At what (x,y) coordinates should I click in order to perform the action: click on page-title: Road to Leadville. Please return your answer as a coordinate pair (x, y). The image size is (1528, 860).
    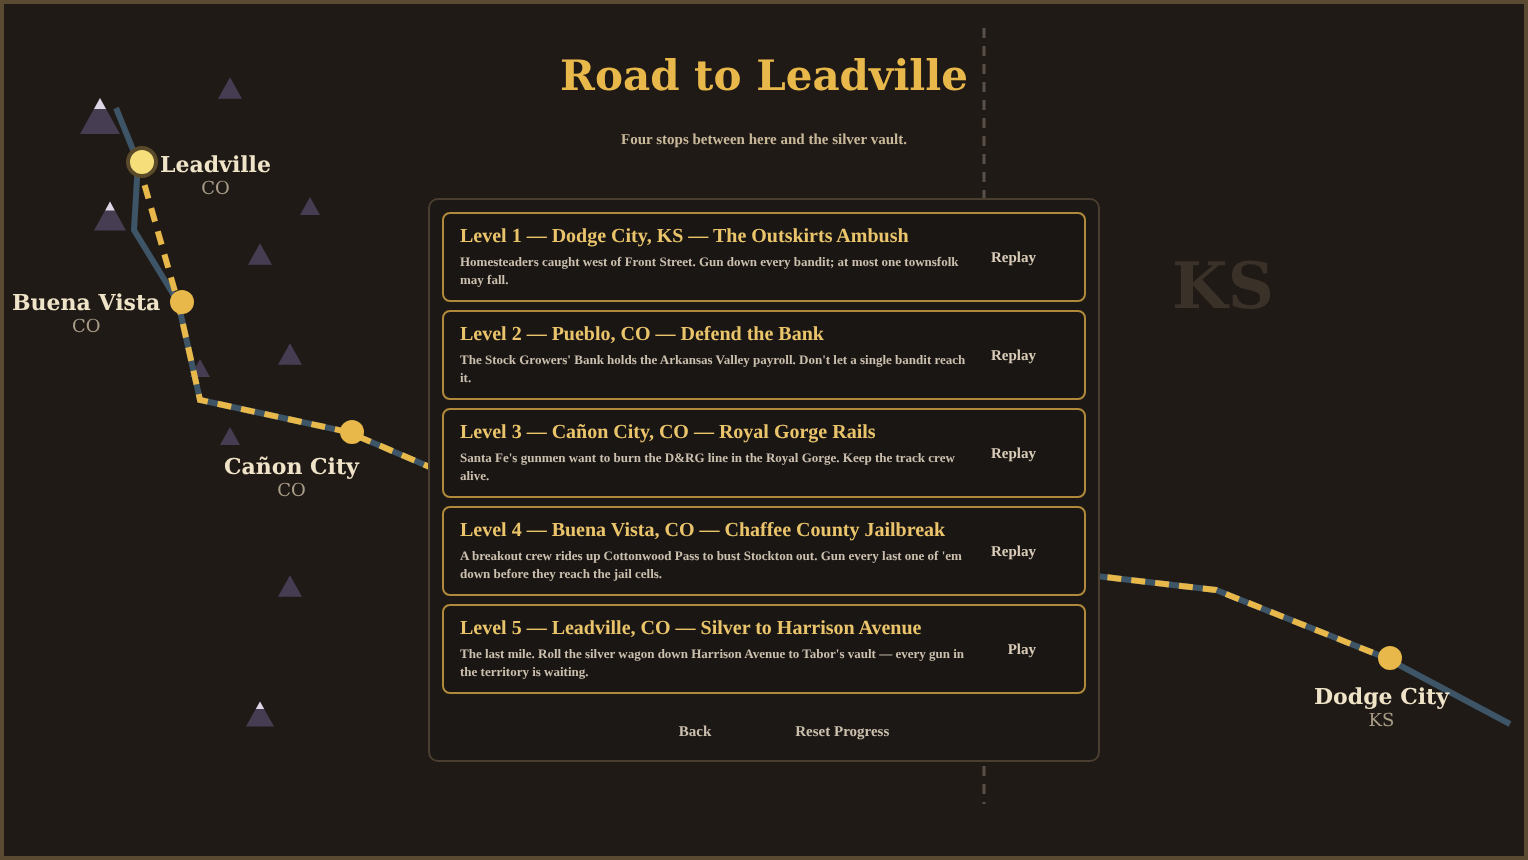
    Looking at the image, I should click on (764, 76).